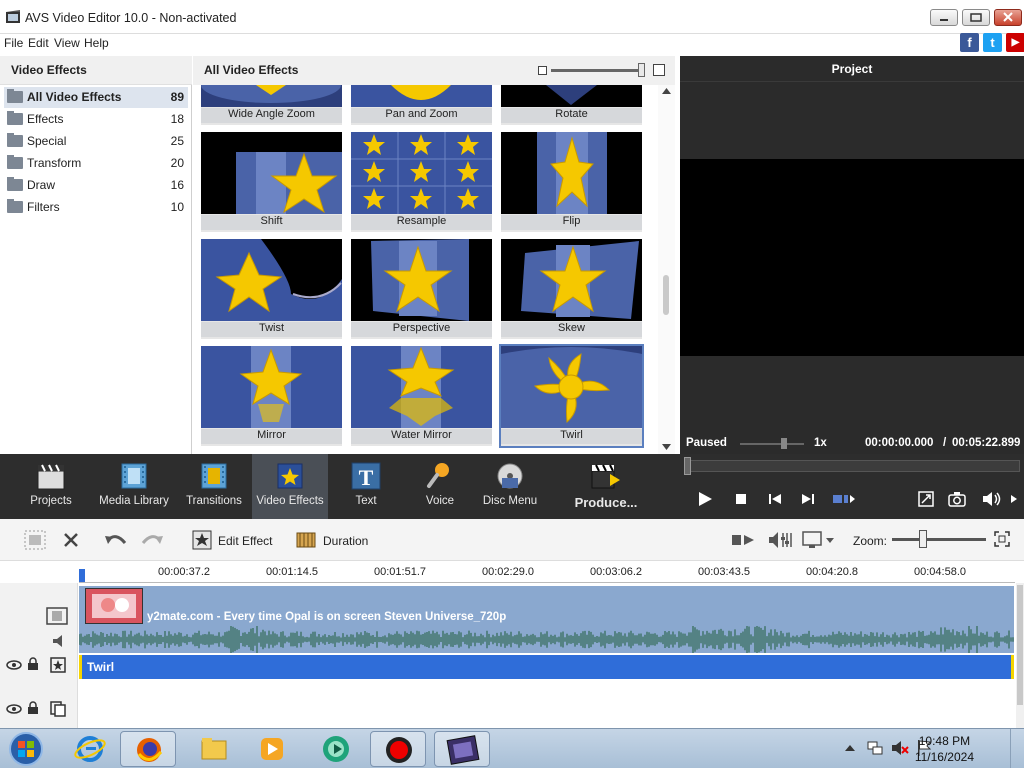 The image size is (1024, 768). Describe the element at coordinates (510, 486) in the screenshot. I see `toolbar-disc-menu: Disc Menu` at that location.